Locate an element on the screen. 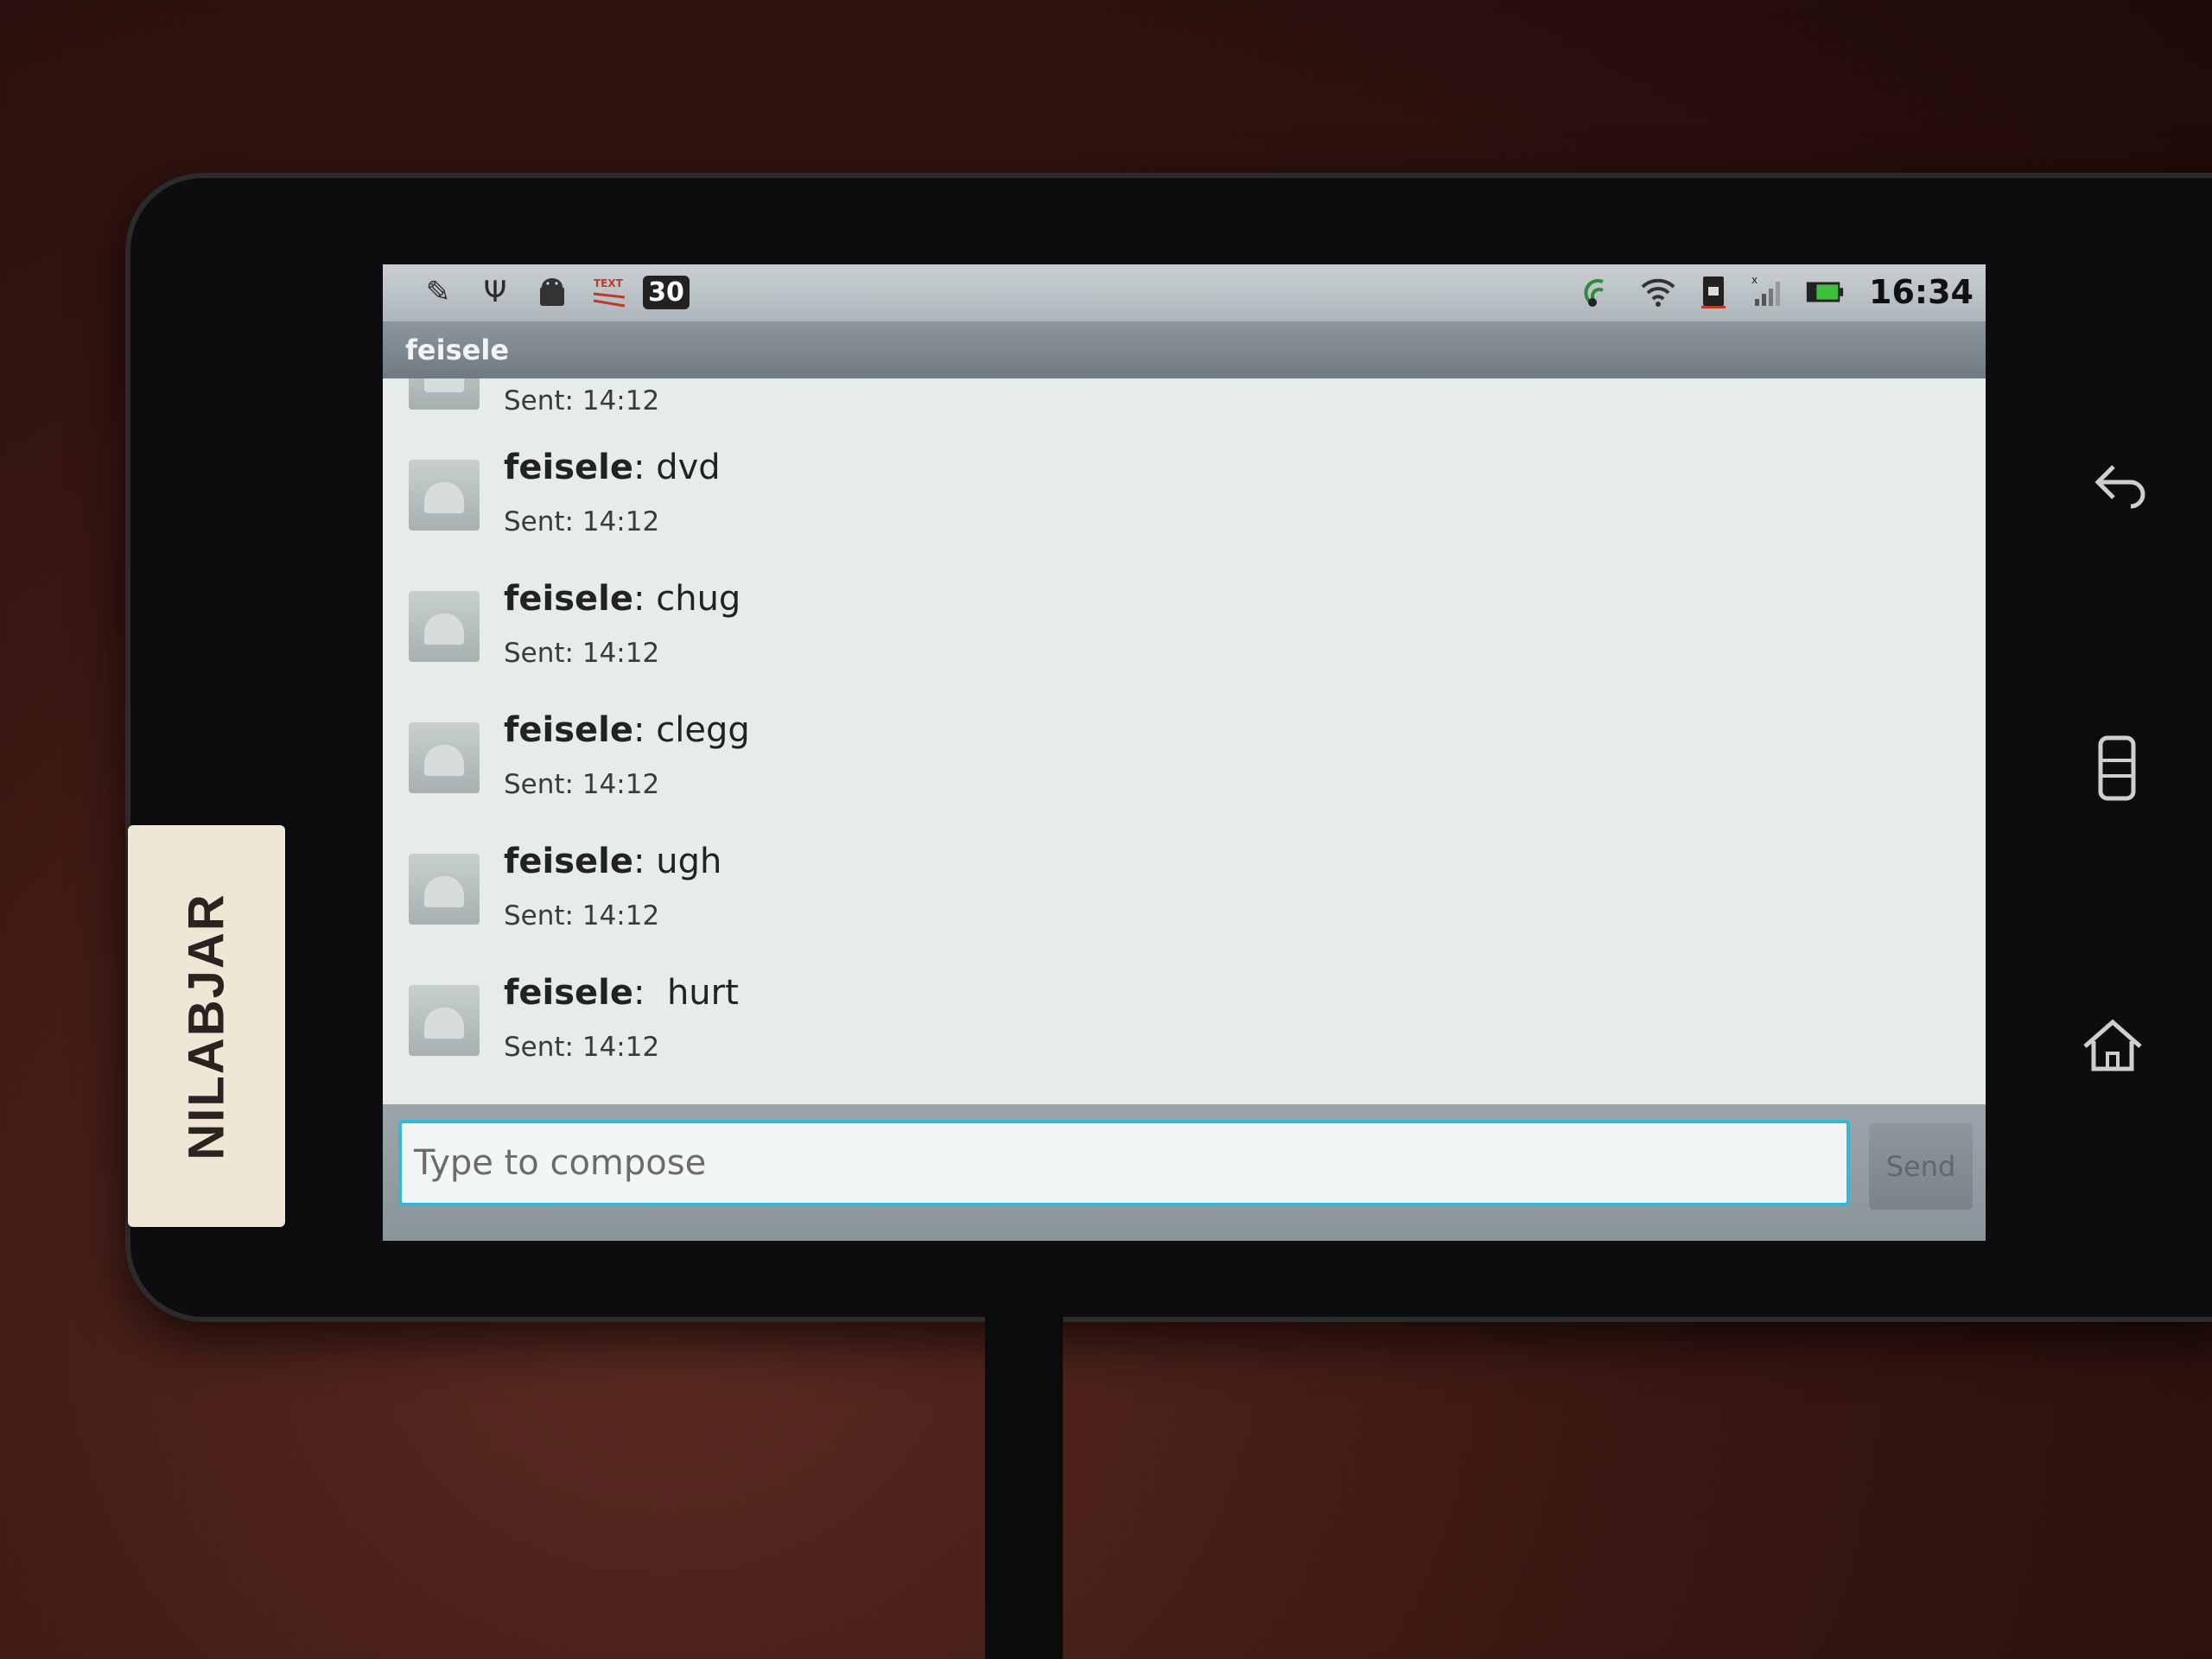 Image resolution: width=2212 pixels, height=1659 pixels. message-body: : hurt is located at coordinates (686, 993).